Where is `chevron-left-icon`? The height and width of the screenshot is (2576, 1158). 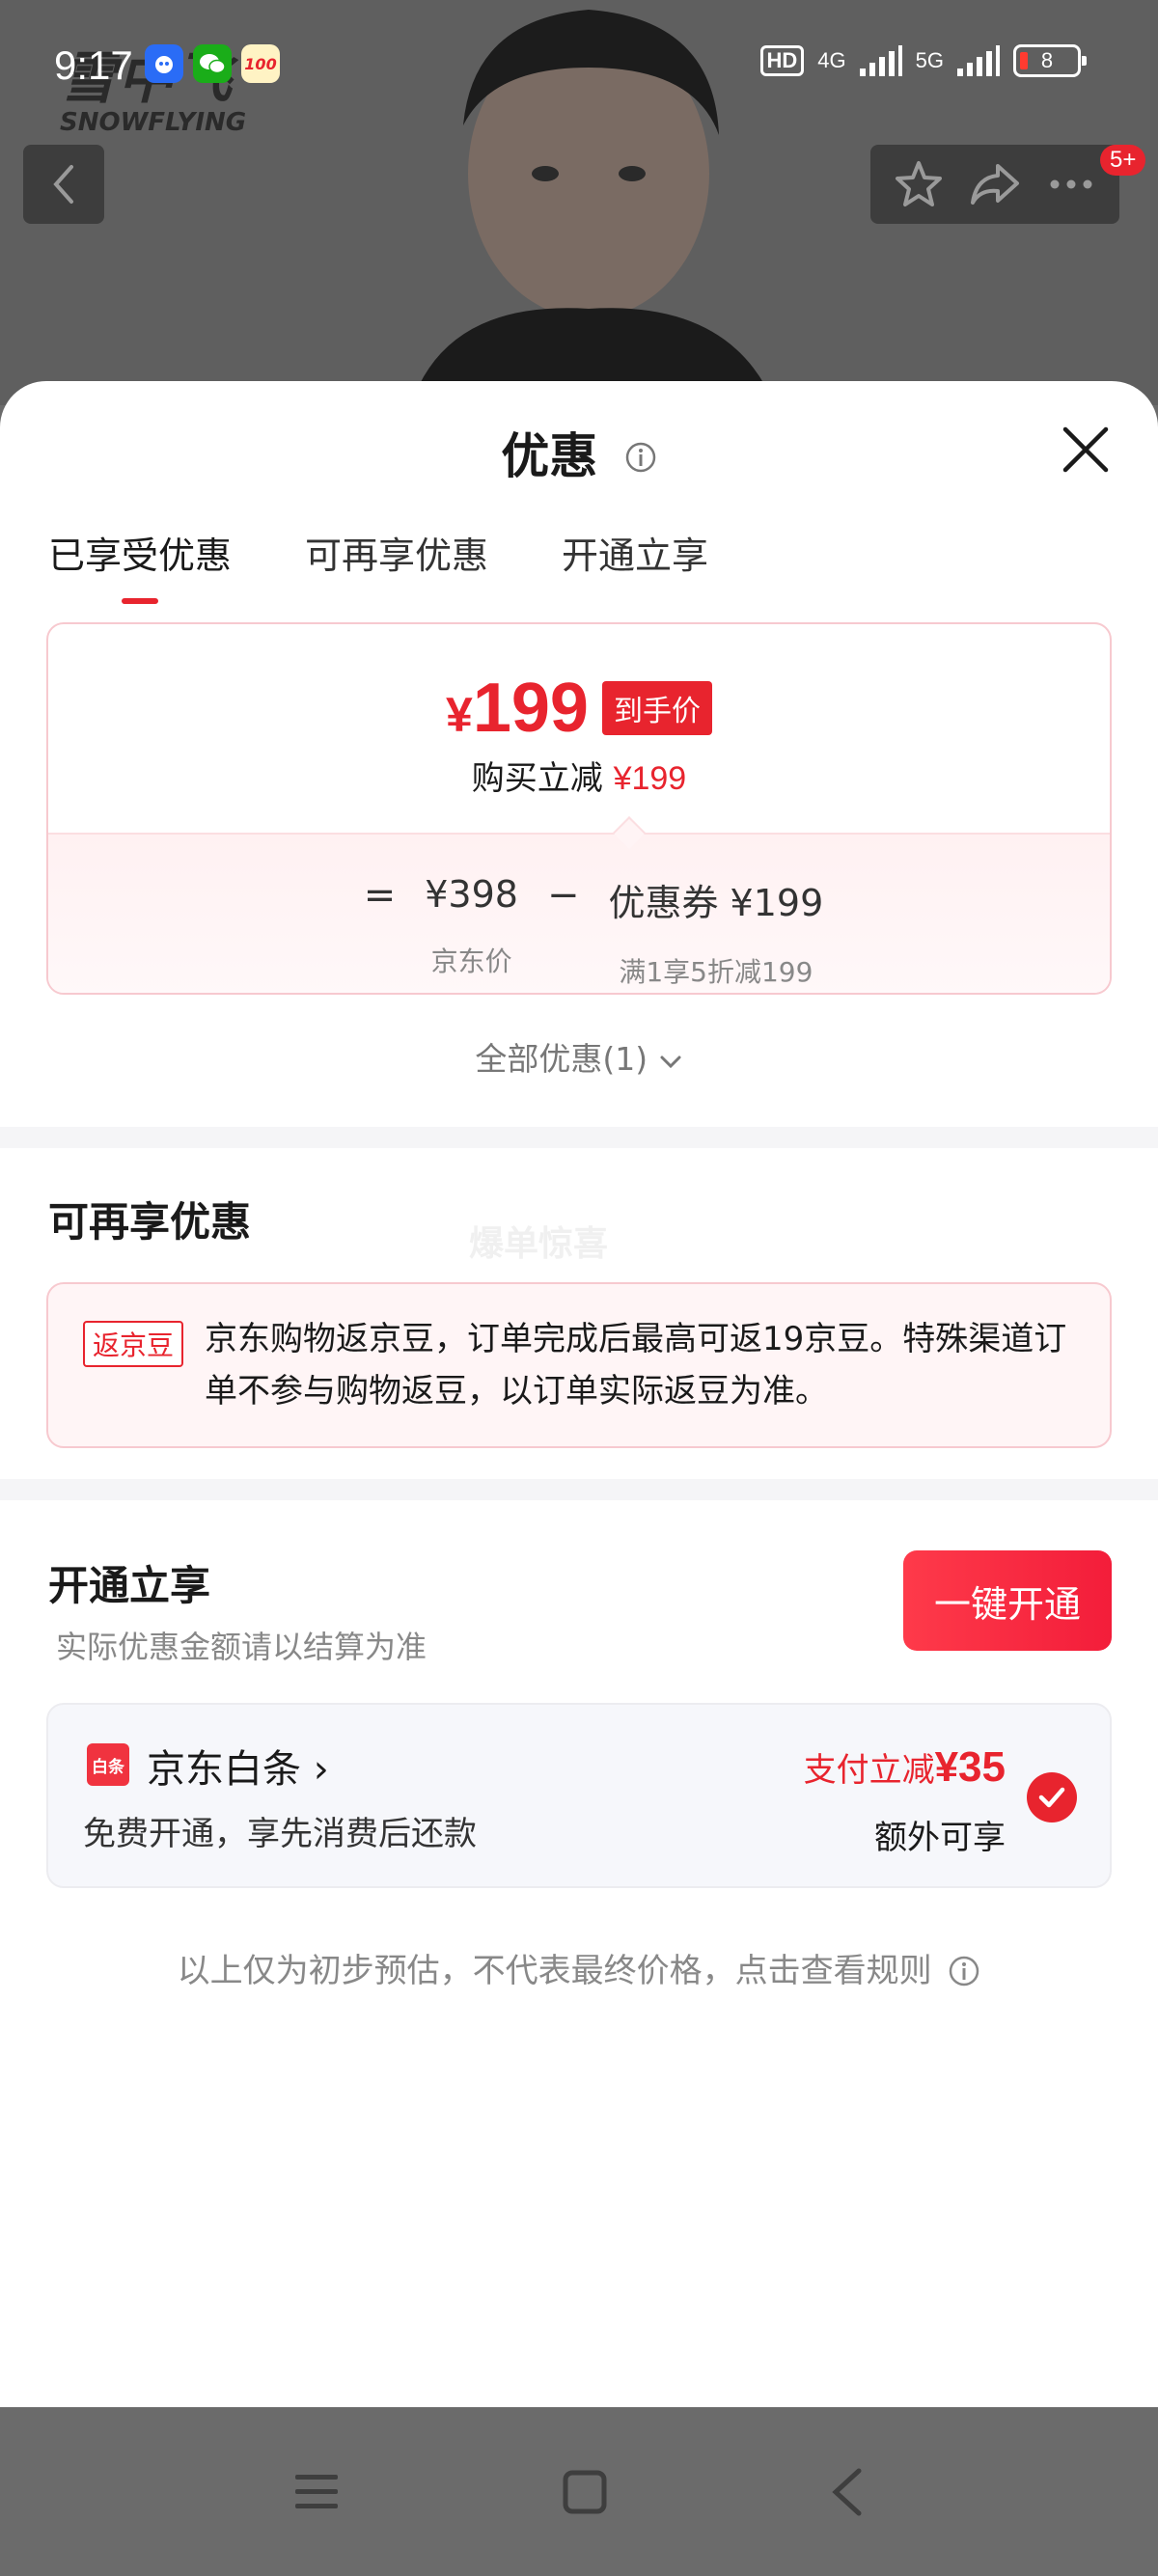
chevron-left-icon is located at coordinates (63, 185).